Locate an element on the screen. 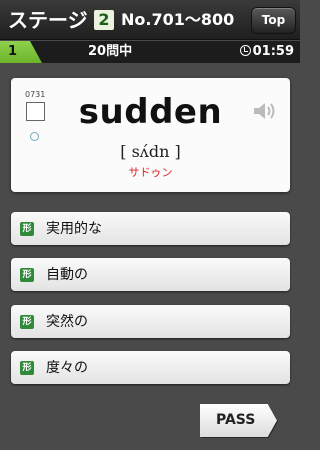  timer: 01:59 is located at coordinates (266, 52).